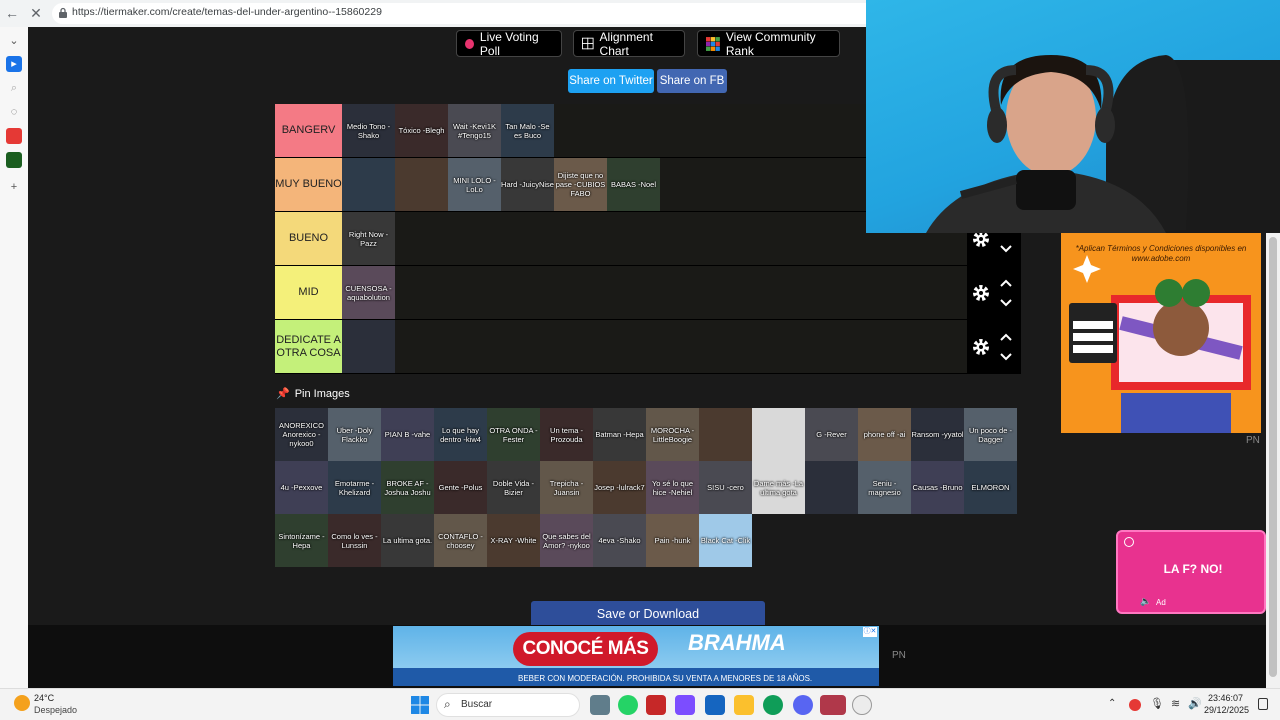 This screenshot has width=1280, height=720. What do you see at coordinates (301, 487) in the screenshot?
I see `pin-image-thumbnail: 4u -Pexxove` at bounding box center [301, 487].